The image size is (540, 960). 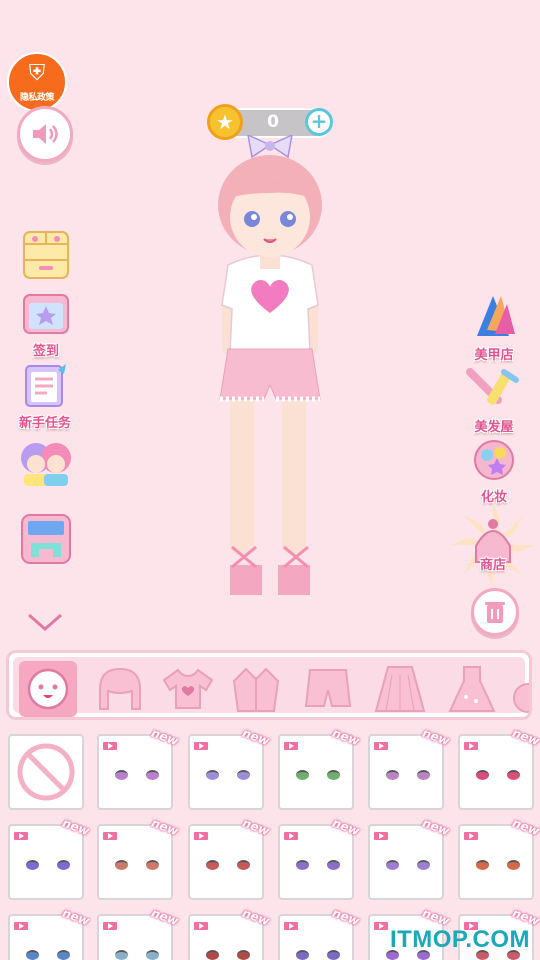 I want to click on no-item-icon, so click(x=46, y=772).